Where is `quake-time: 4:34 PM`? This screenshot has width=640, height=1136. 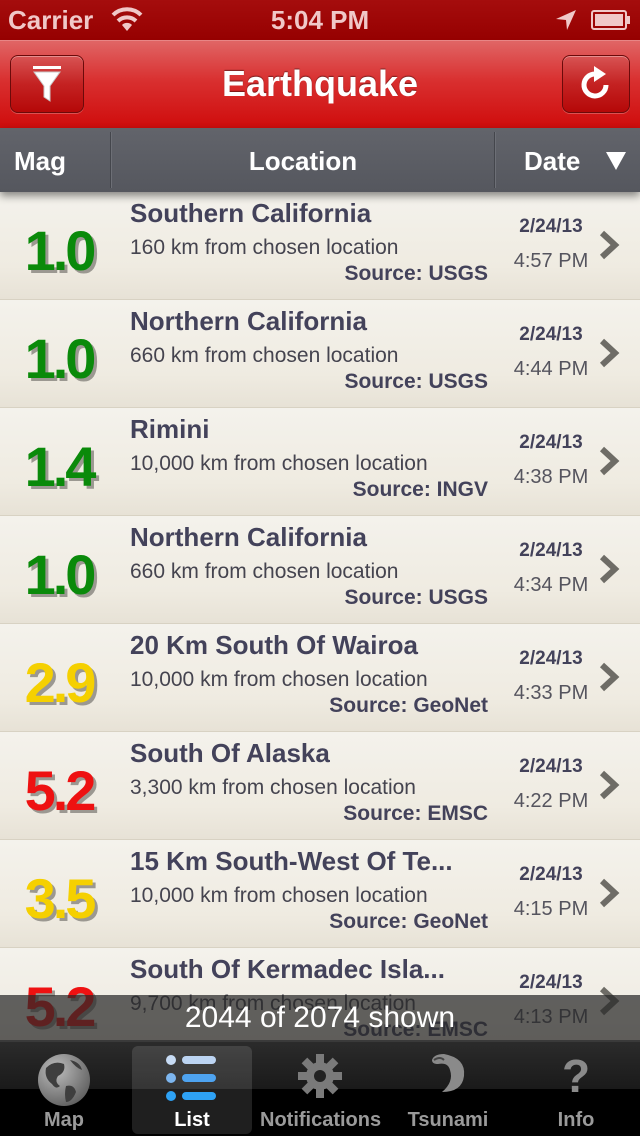
quake-time: 4:34 PM is located at coordinates (551, 585).